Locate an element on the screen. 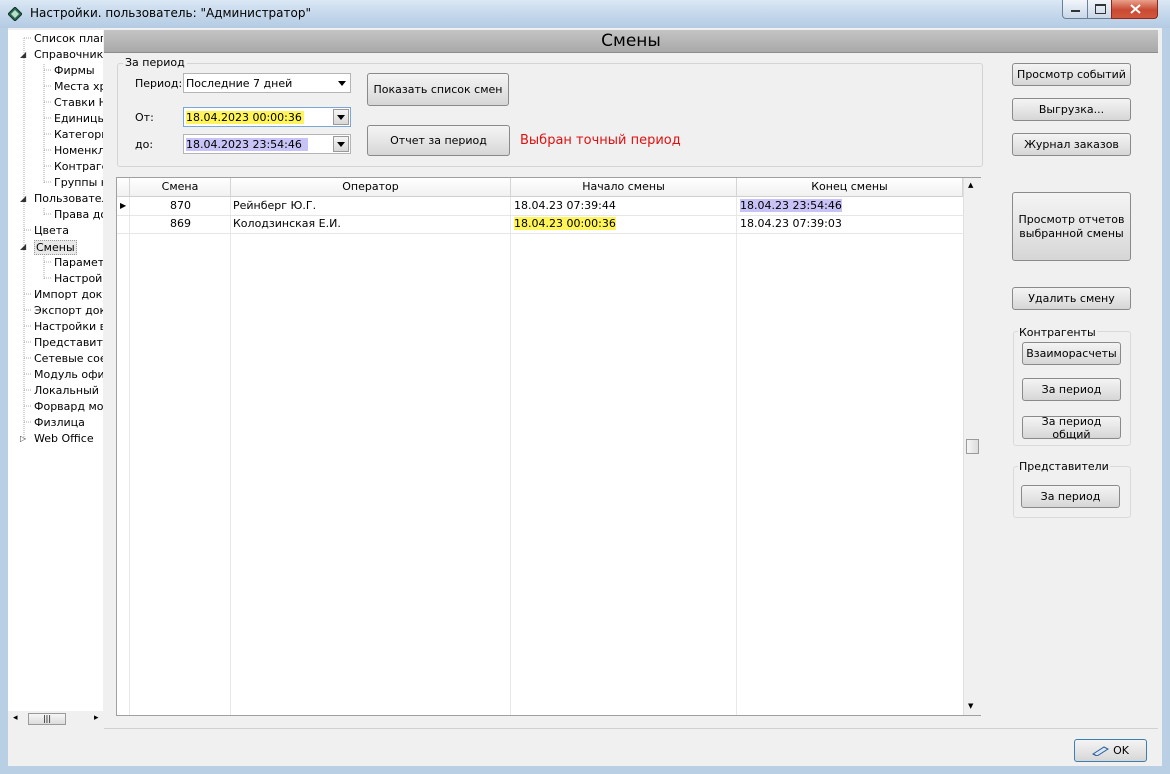 The height and width of the screenshot is (774, 1170). period-select-value: Последние 7 дней is located at coordinates (239, 83).